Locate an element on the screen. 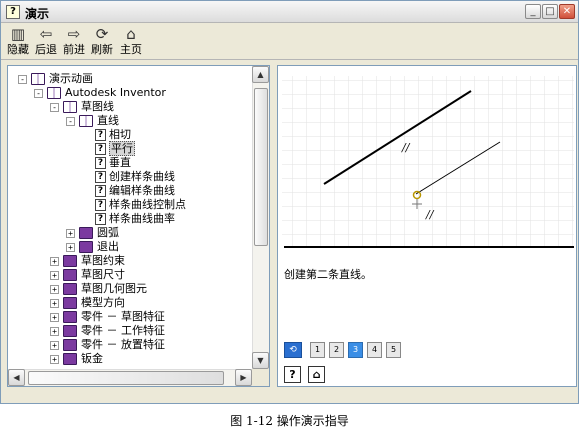 The height and width of the screenshot is (438, 579). home-button: ⌂ 主页 is located at coordinates (131, 40).